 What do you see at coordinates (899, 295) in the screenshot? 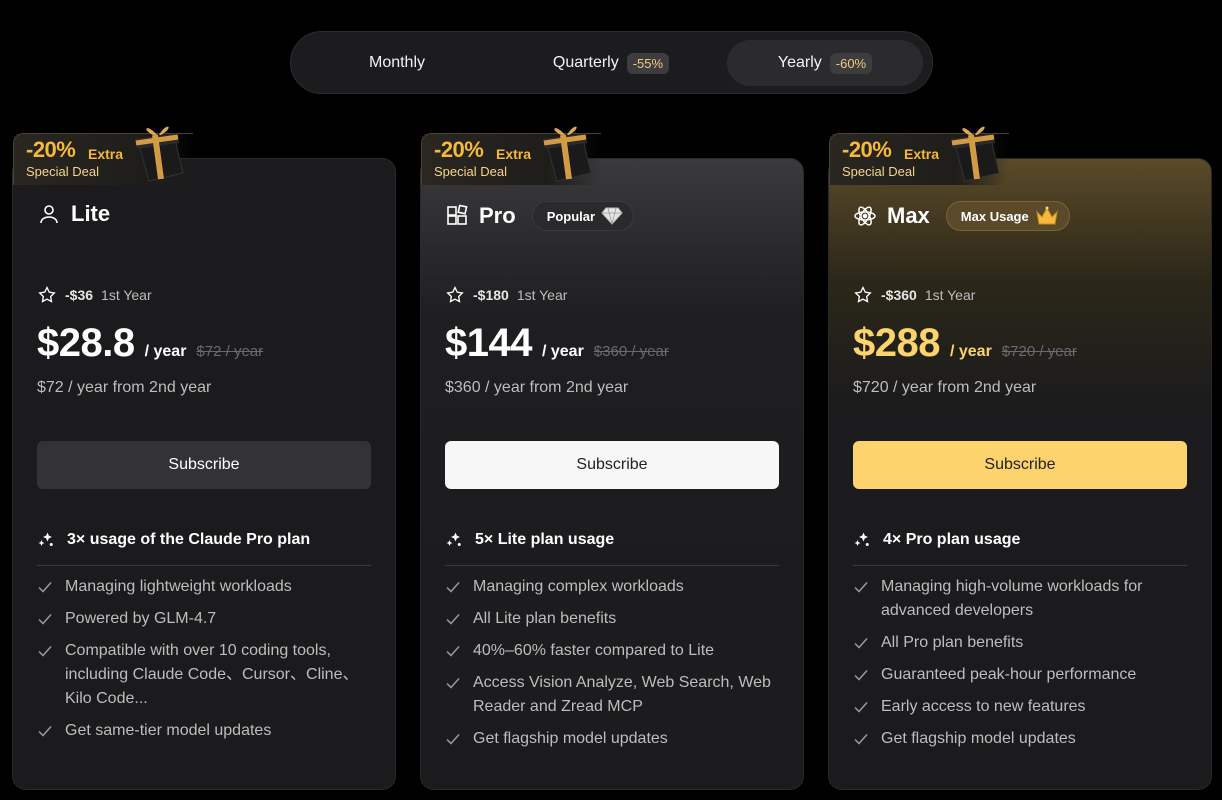
I see `discount-amount: -$360` at bounding box center [899, 295].